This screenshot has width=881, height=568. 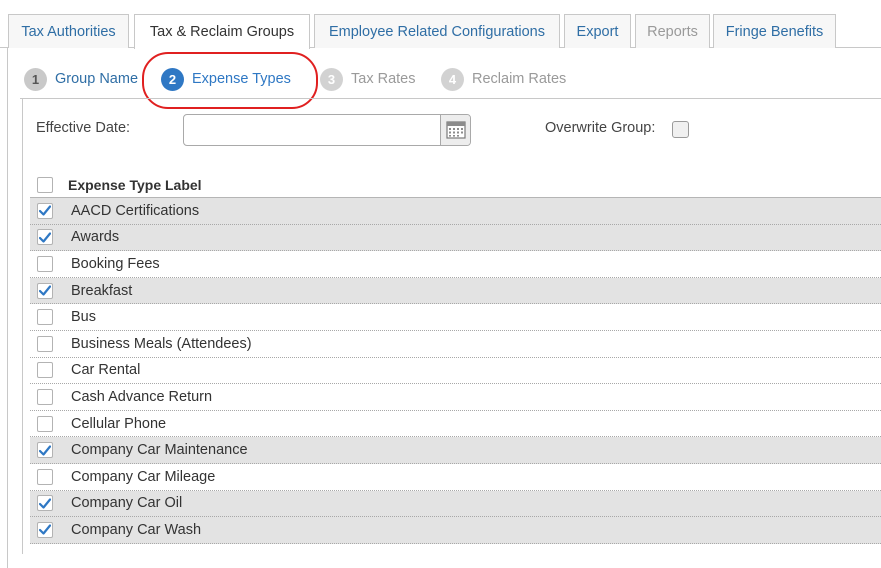 I want to click on list-item: Car Rental, so click(x=455, y=371).